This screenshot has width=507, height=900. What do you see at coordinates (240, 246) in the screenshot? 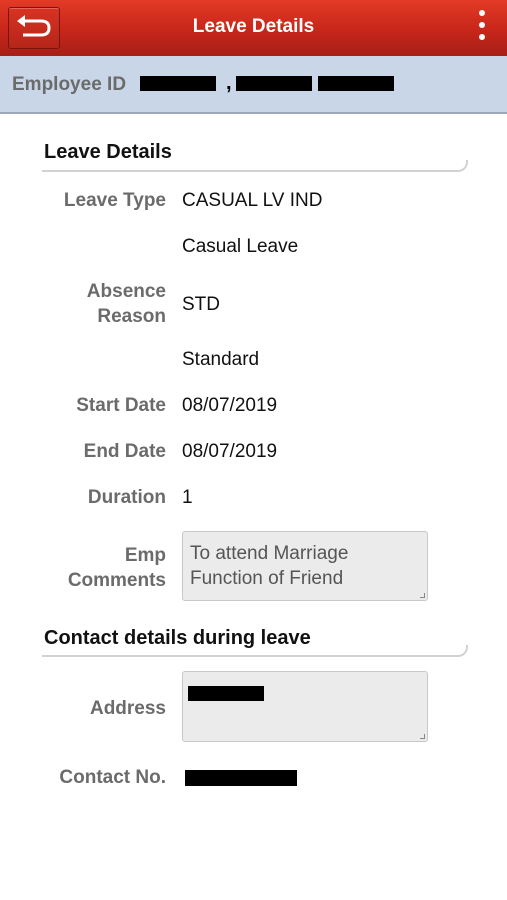
I see `leave-type-description: Casual Leave` at bounding box center [240, 246].